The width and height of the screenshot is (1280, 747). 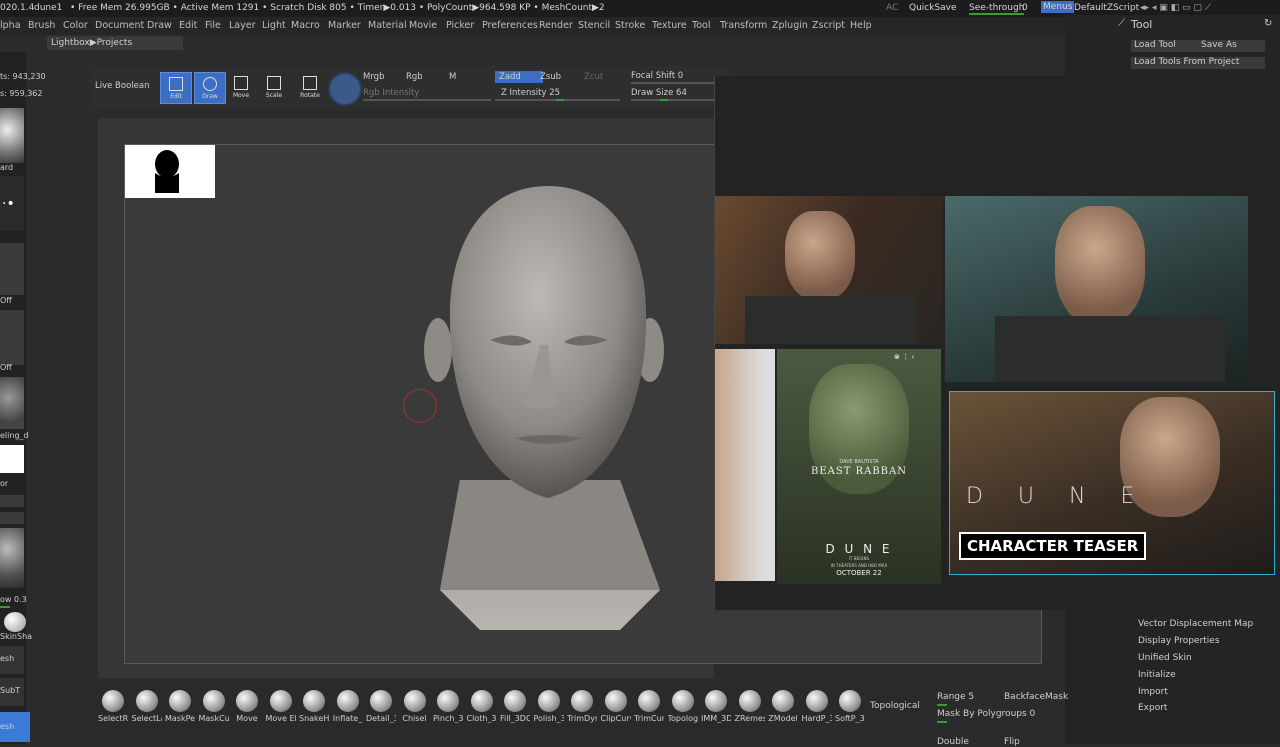 What do you see at coordinates (1231, 46) in the screenshot?
I see `save-as-button: Save As` at bounding box center [1231, 46].